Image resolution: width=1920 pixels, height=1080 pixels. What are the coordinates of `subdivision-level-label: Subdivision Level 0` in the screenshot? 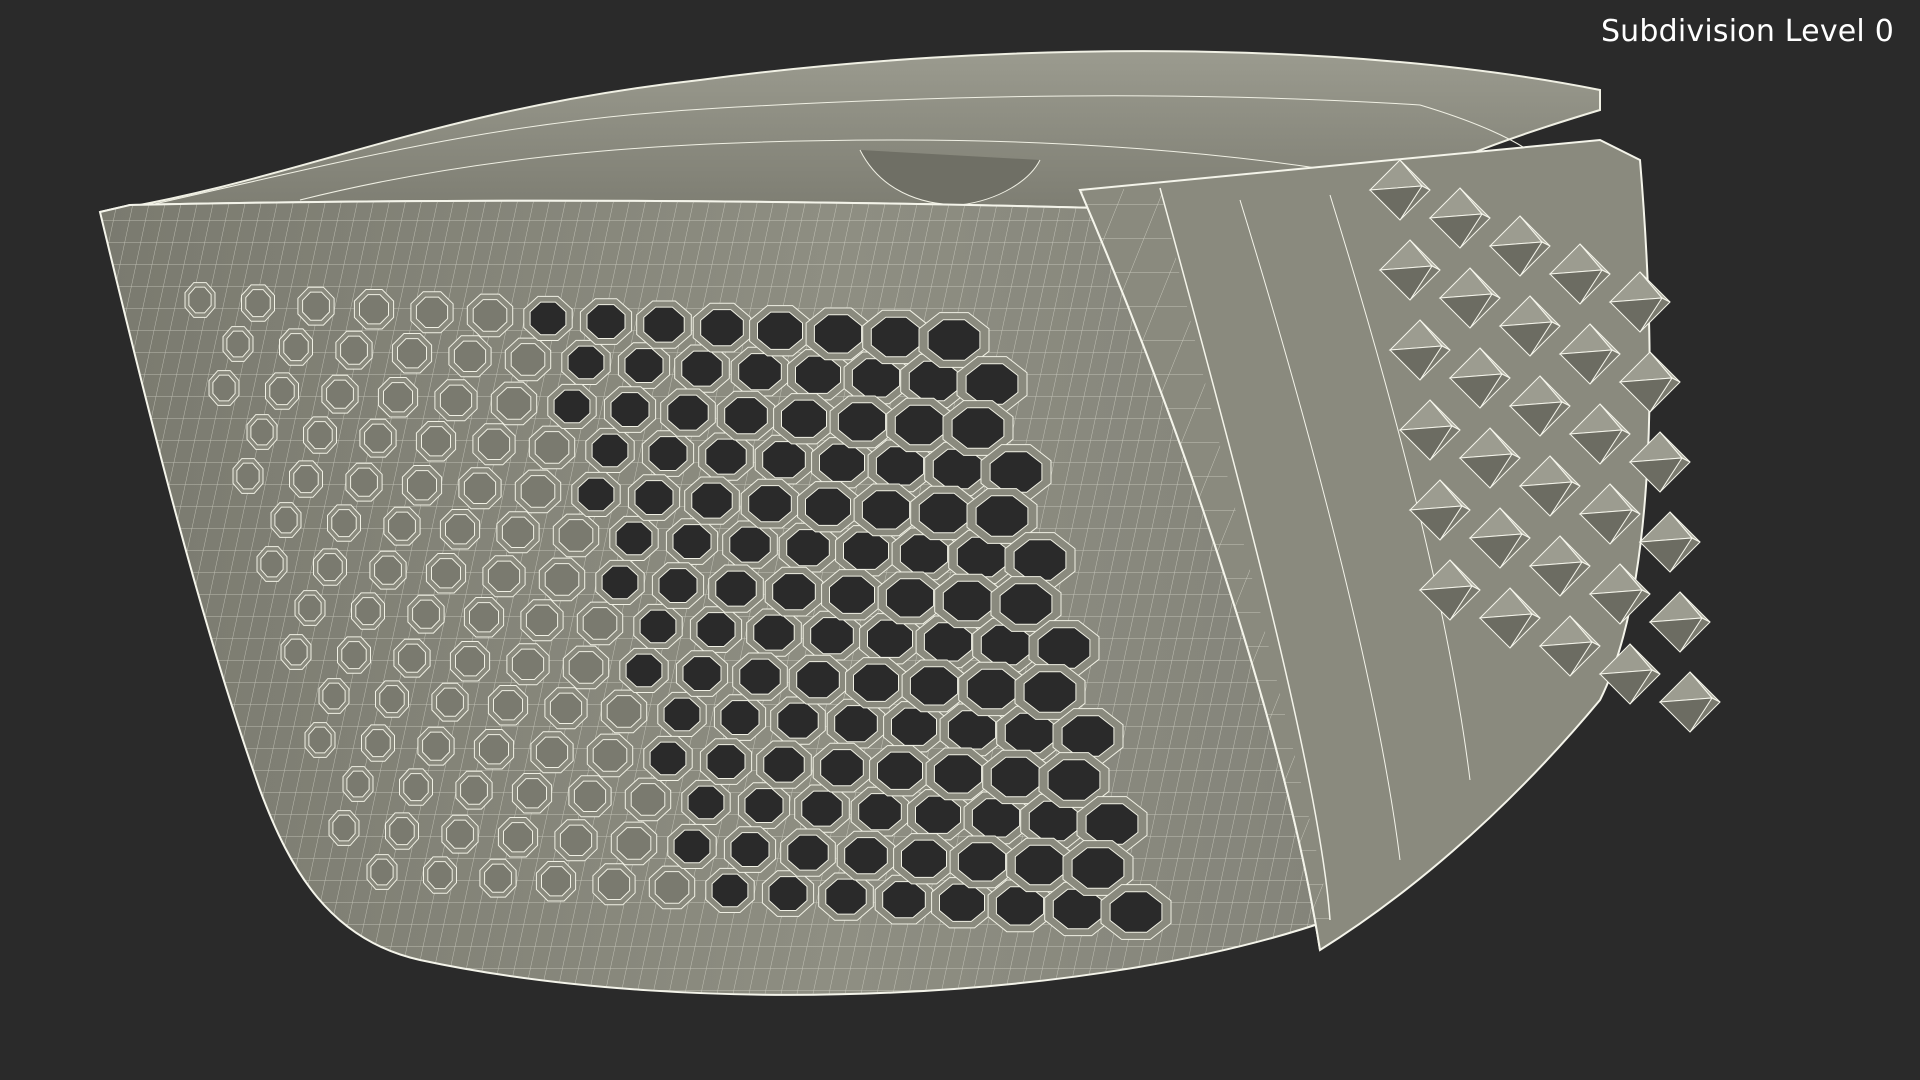 It's located at (1747, 31).